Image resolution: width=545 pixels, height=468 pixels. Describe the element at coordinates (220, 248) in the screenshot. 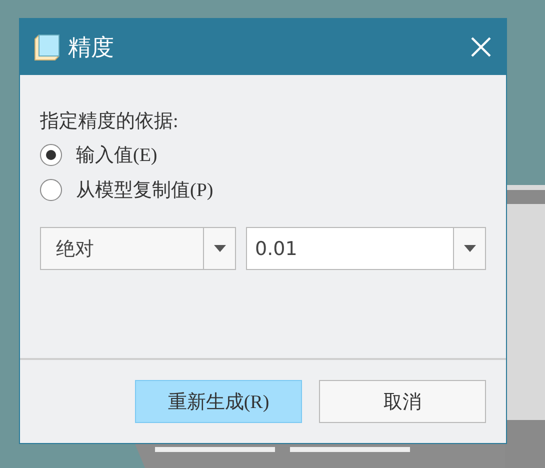

I see `dropdown-arrow-icon` at that location.